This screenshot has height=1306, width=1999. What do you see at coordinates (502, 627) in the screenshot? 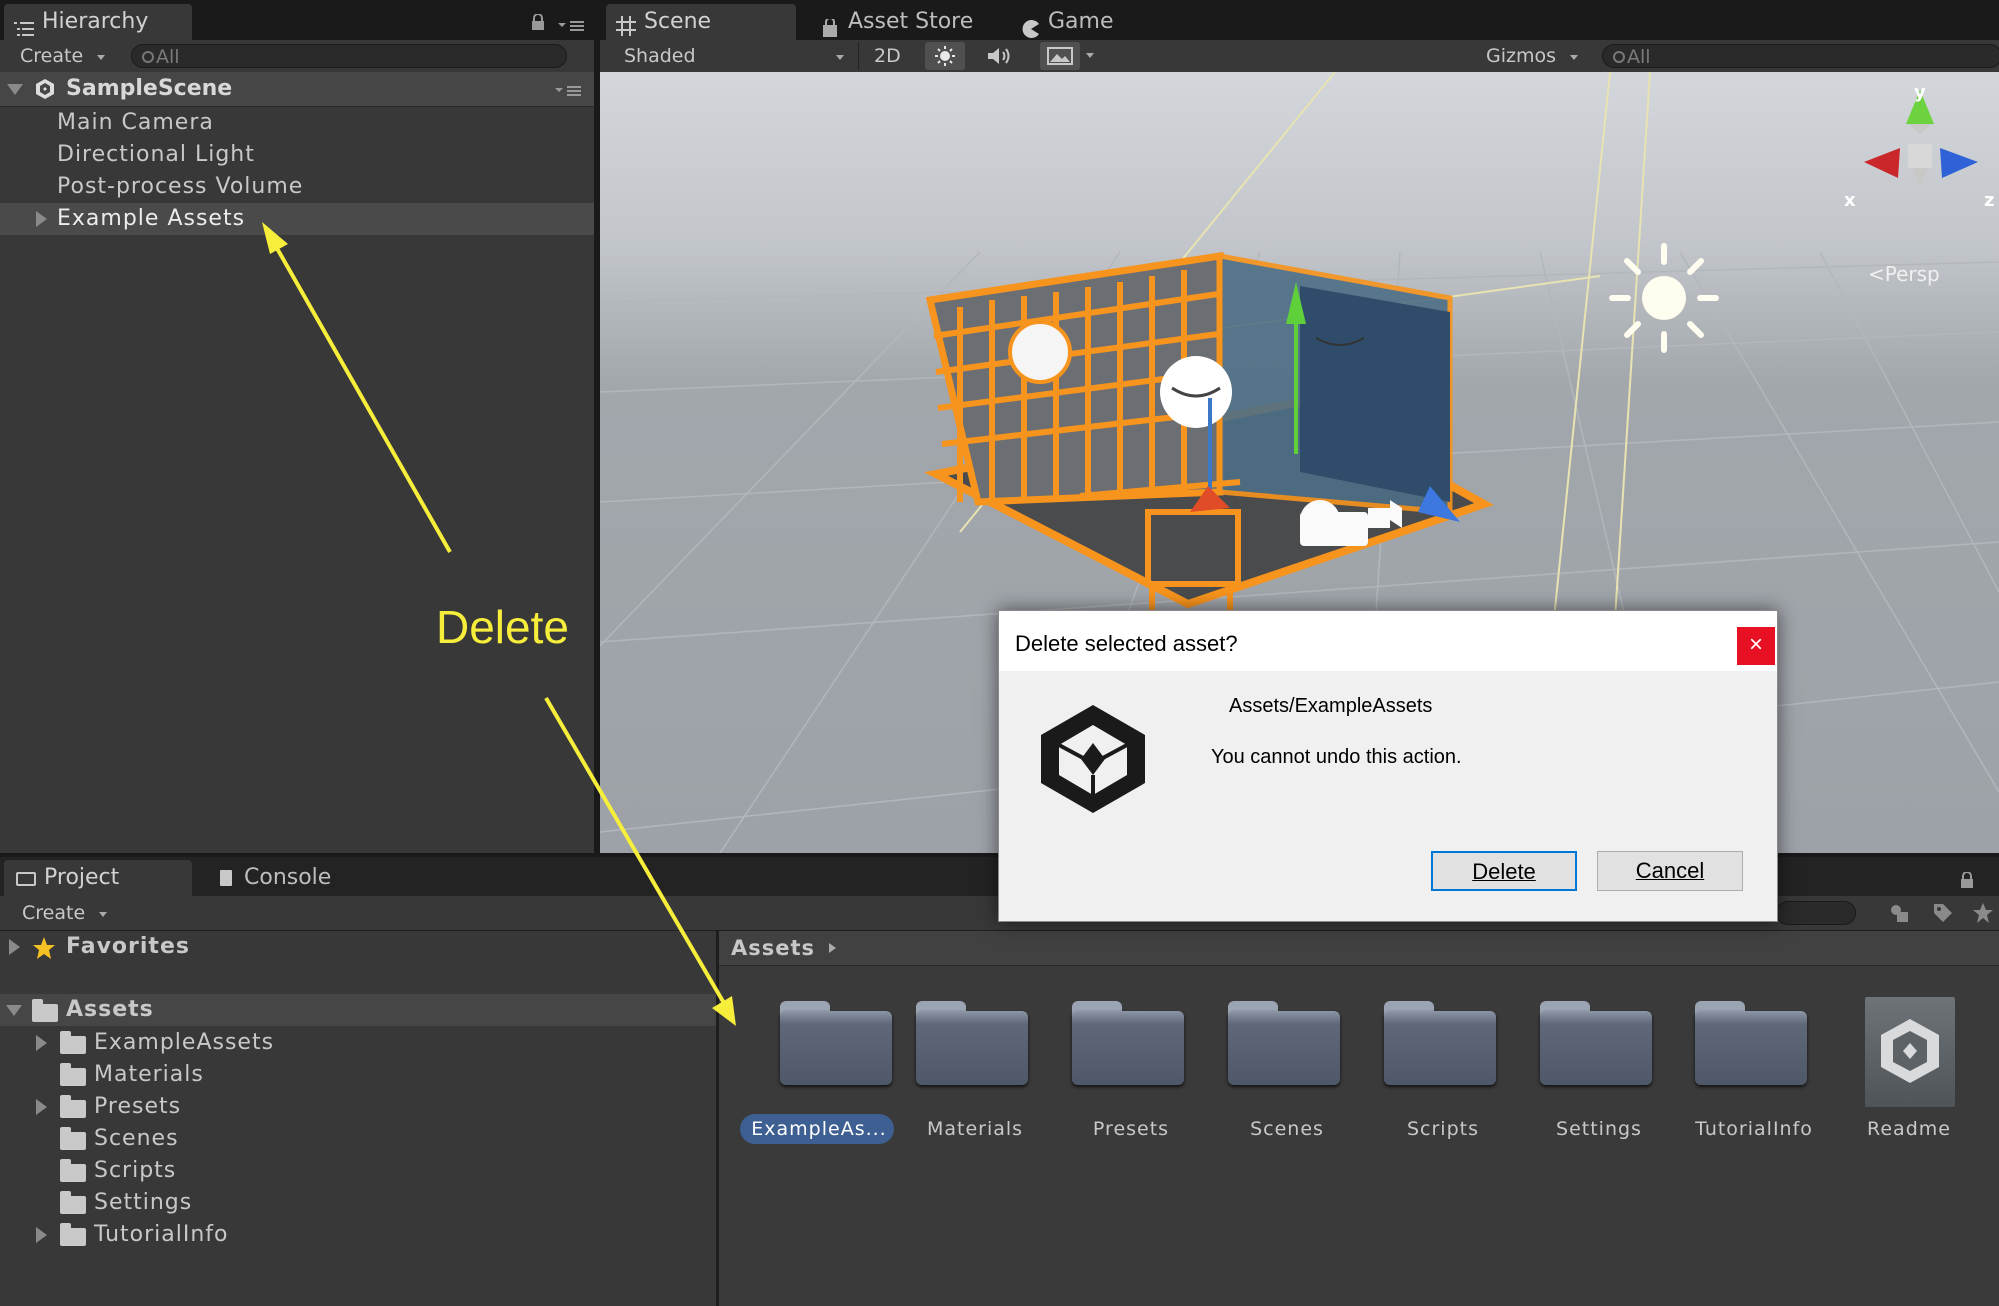
I see `annotation-delete-label: Delete` at bounding box center [502, 627].